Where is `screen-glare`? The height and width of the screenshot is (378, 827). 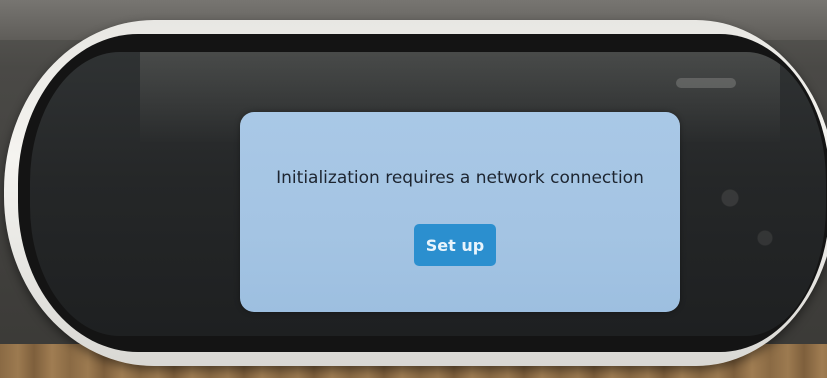
screen-glare is located at coordinates (706, 83).